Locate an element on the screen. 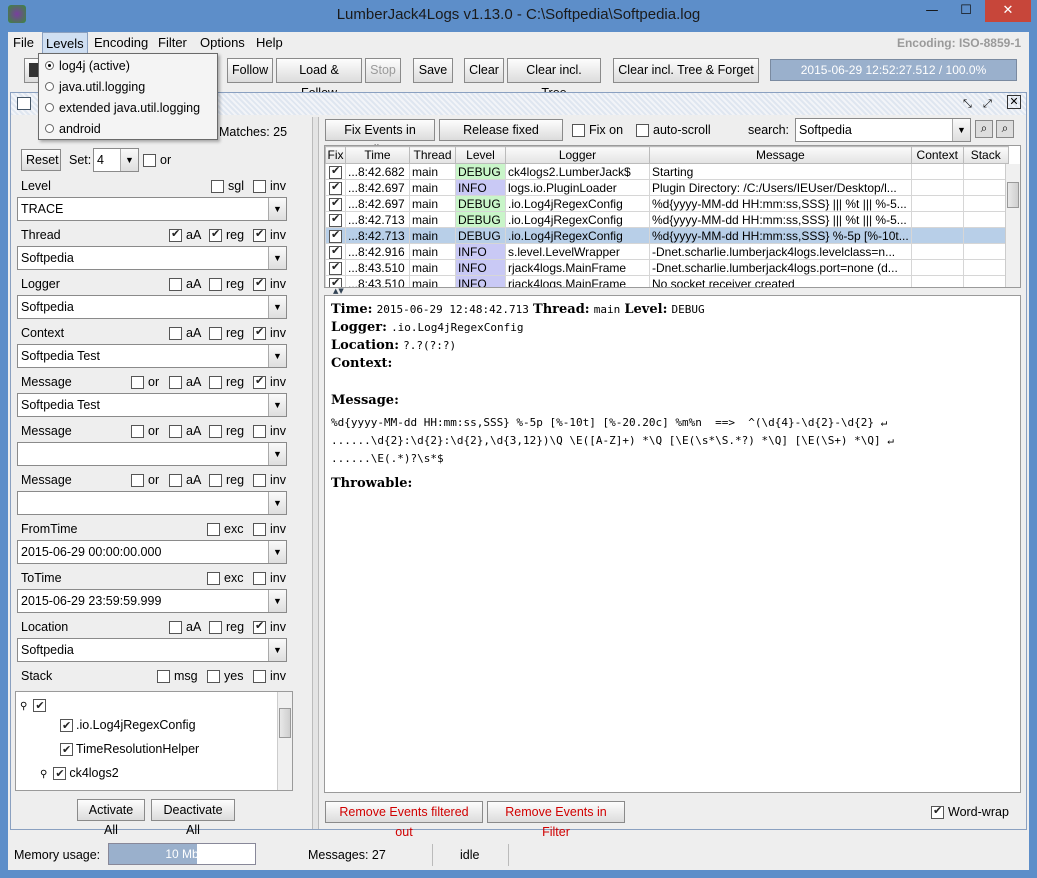 This screenshot has width=1037, height=878. stack-yes-option: yes is located at coordinates (225, 676).